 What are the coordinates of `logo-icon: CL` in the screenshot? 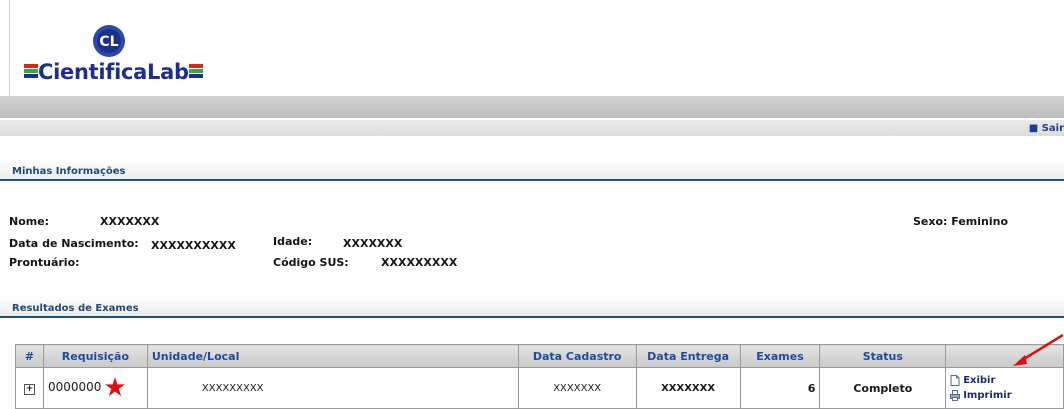 It's located at (109, 41).